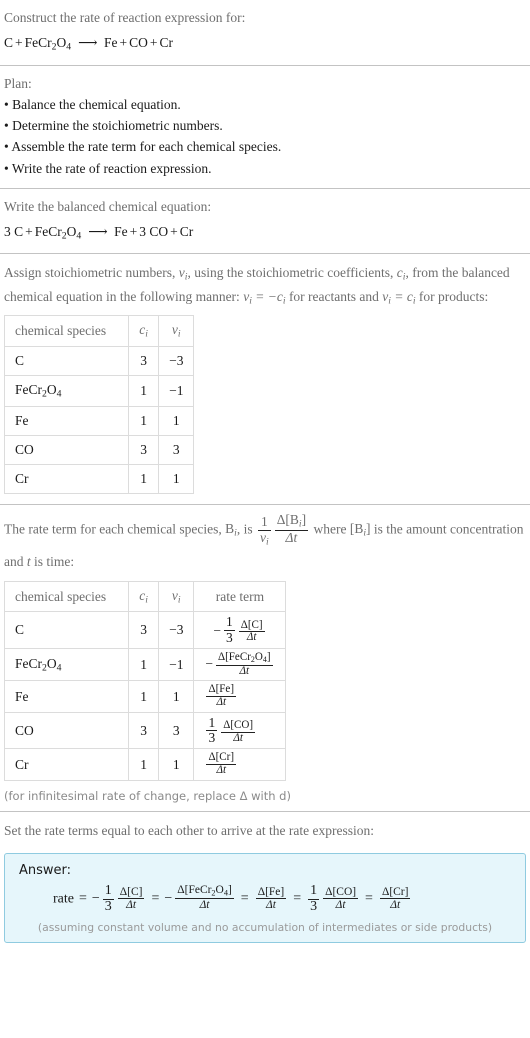  I want to click on plan-step-label: Balance the chemical equation., so click(96, 104).